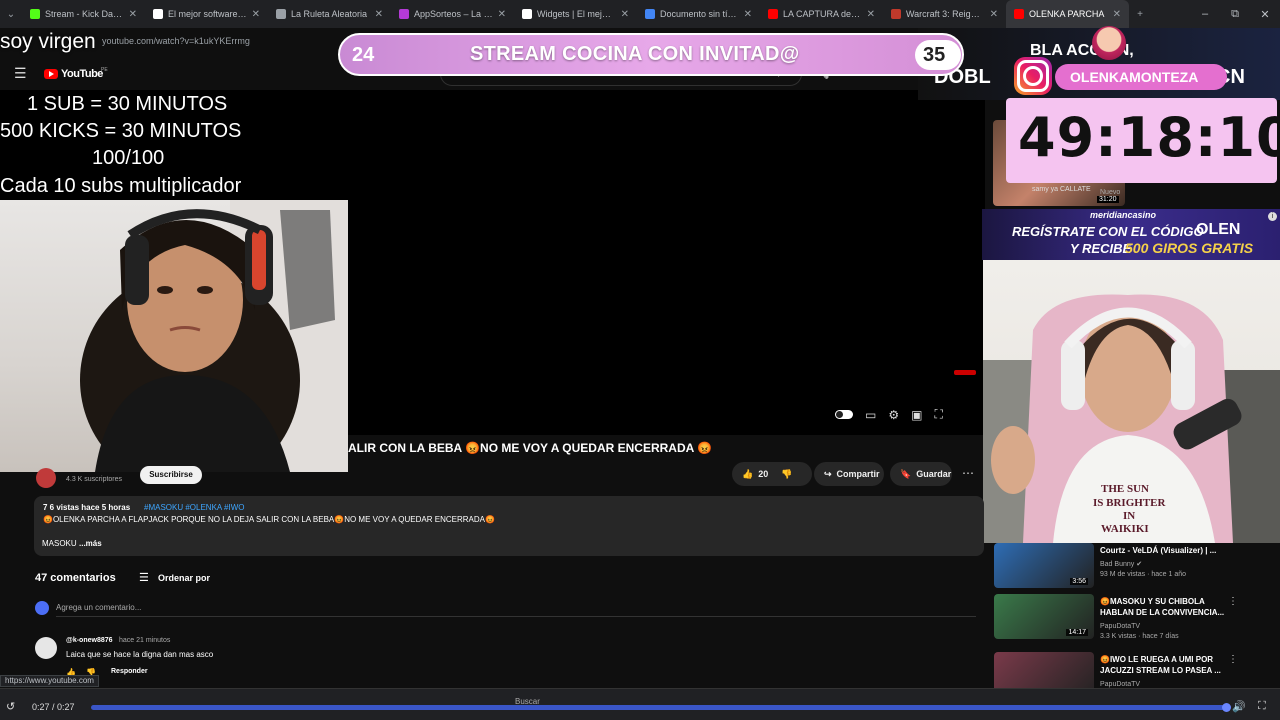  Describe the element at coordinates (640, 704) in the screenshot. I see `media-player-bar` at that location.